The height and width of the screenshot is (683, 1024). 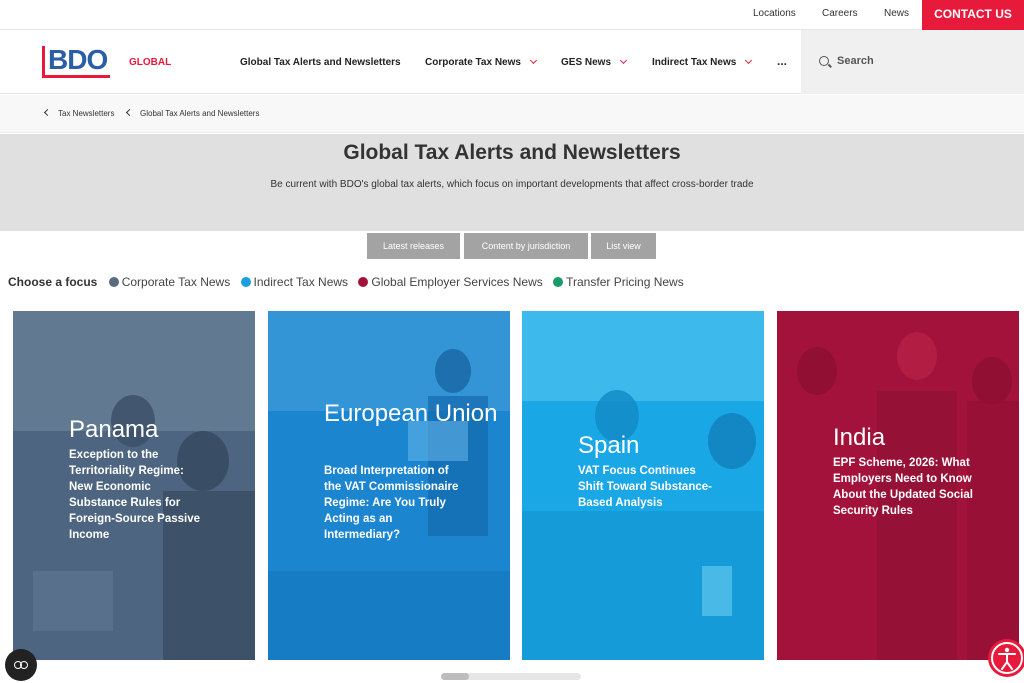 I want to click on search-box: Search, so click(x=912, y=62).